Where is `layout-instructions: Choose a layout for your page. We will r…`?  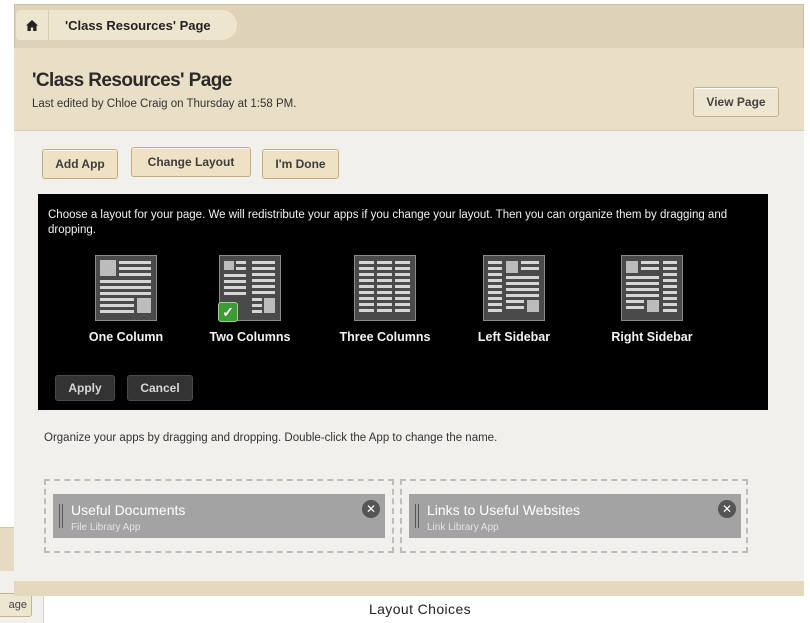
layout-instructions: Choose a layout for your page. We will r… is located at coordinates (388, 222).